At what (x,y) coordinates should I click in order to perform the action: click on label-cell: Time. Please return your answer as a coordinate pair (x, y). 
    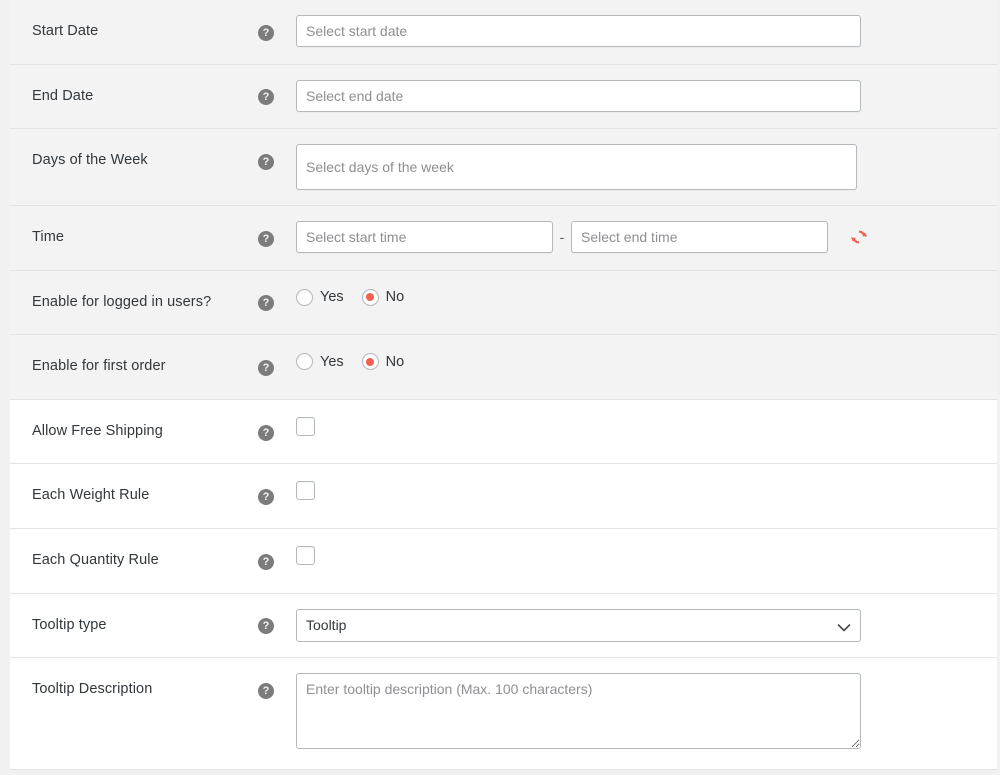
    Looking at the image, I should click on (134, 238).